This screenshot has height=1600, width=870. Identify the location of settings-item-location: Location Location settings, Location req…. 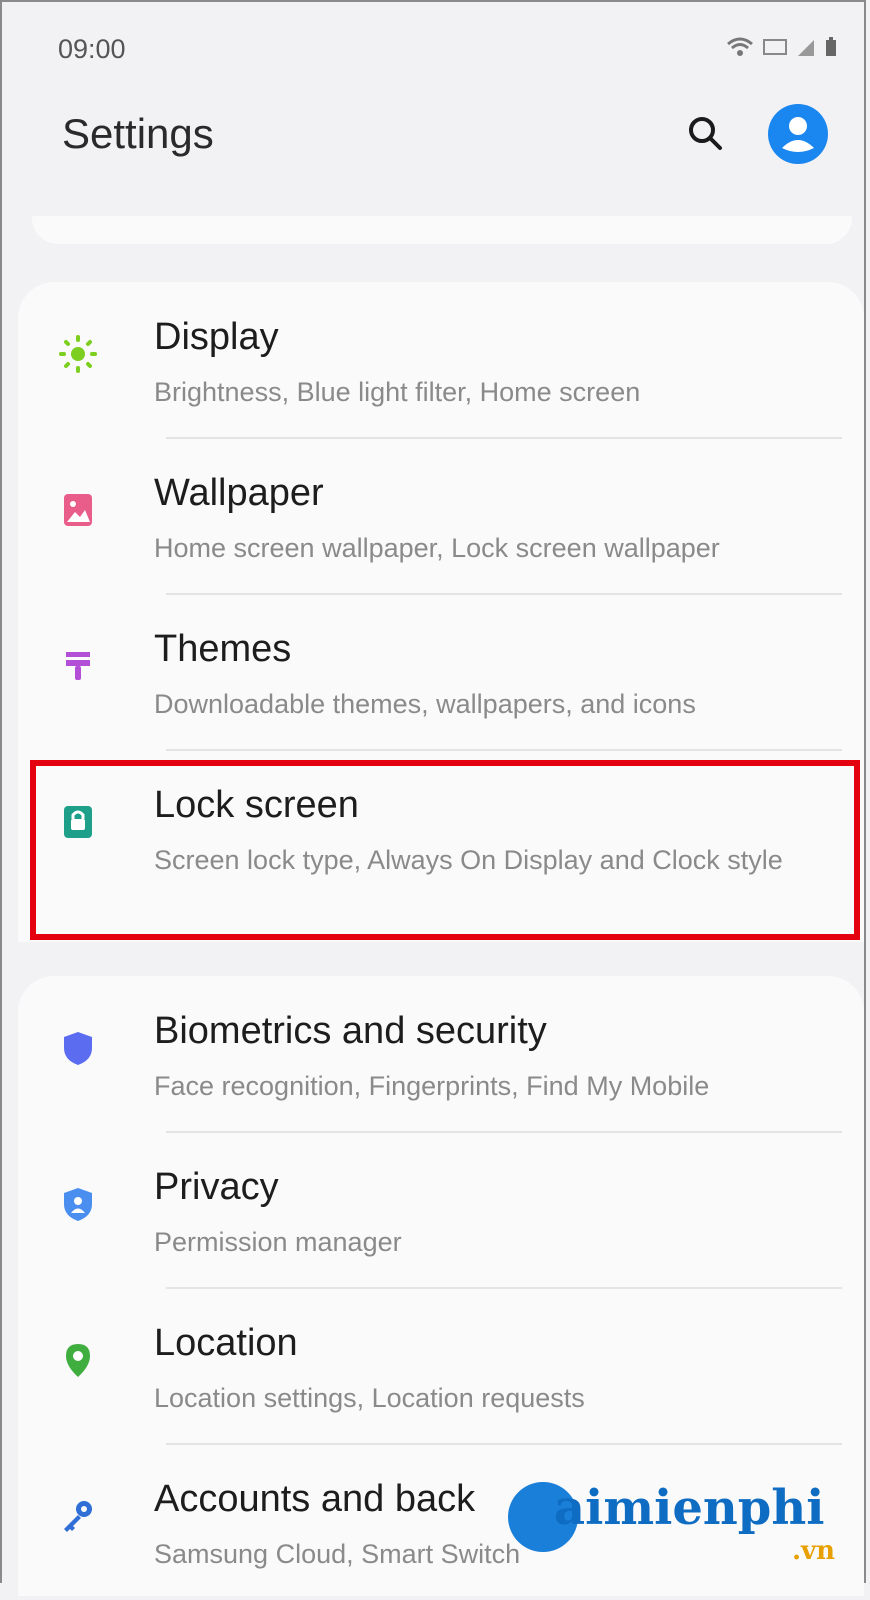
(441, 1366).